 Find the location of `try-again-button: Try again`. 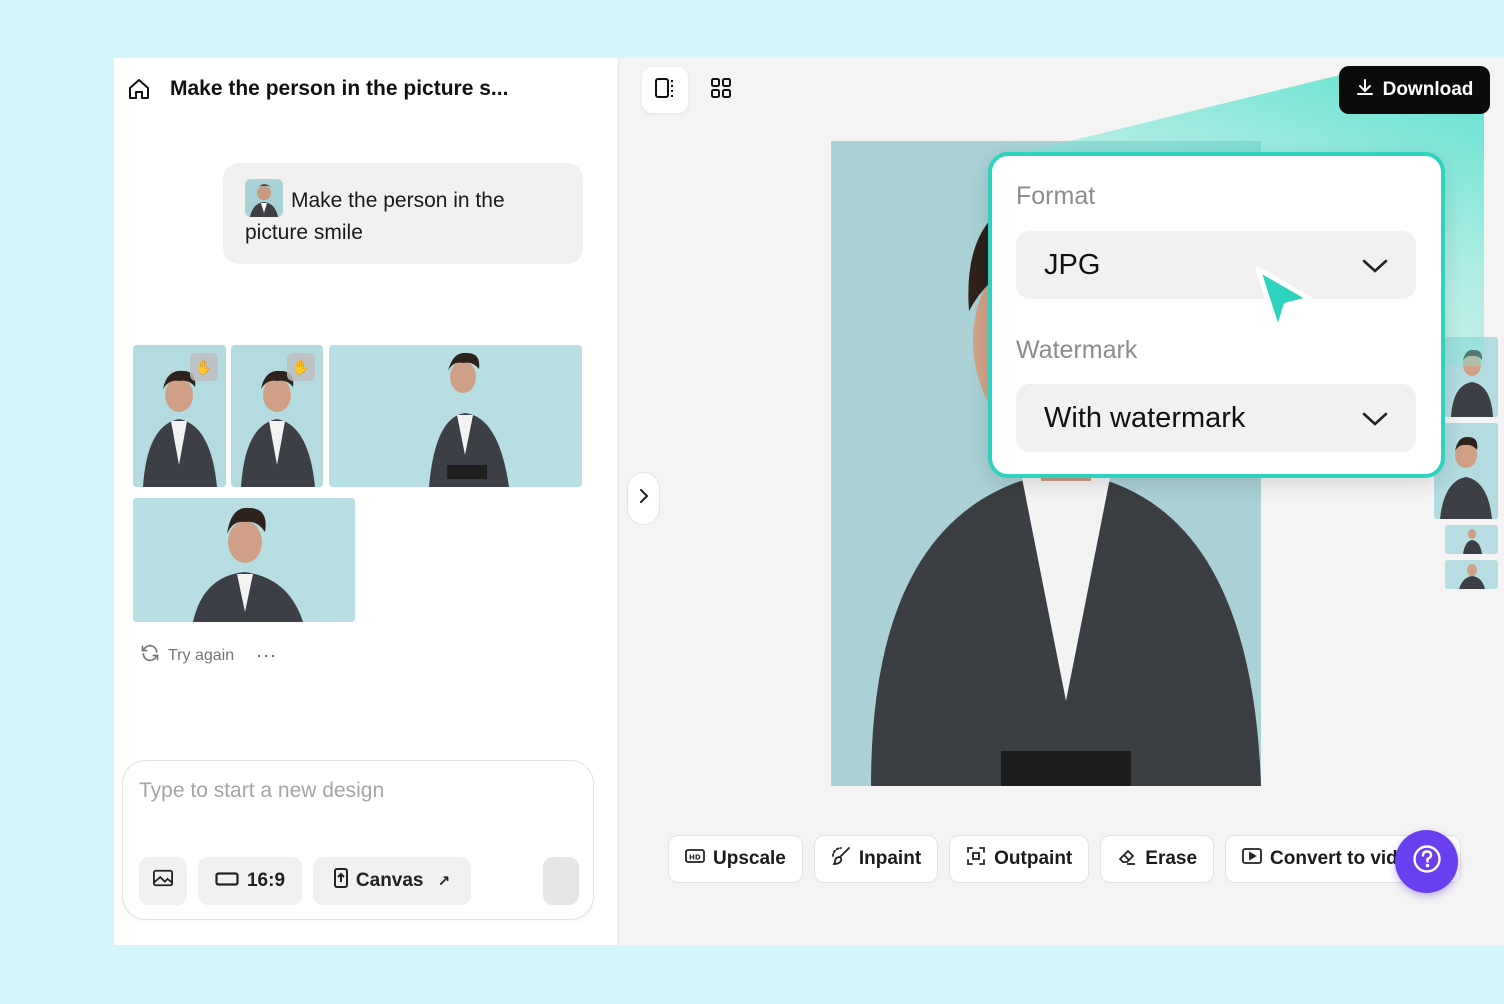

try-again-button: Try again is located at coordinates (187, 655).